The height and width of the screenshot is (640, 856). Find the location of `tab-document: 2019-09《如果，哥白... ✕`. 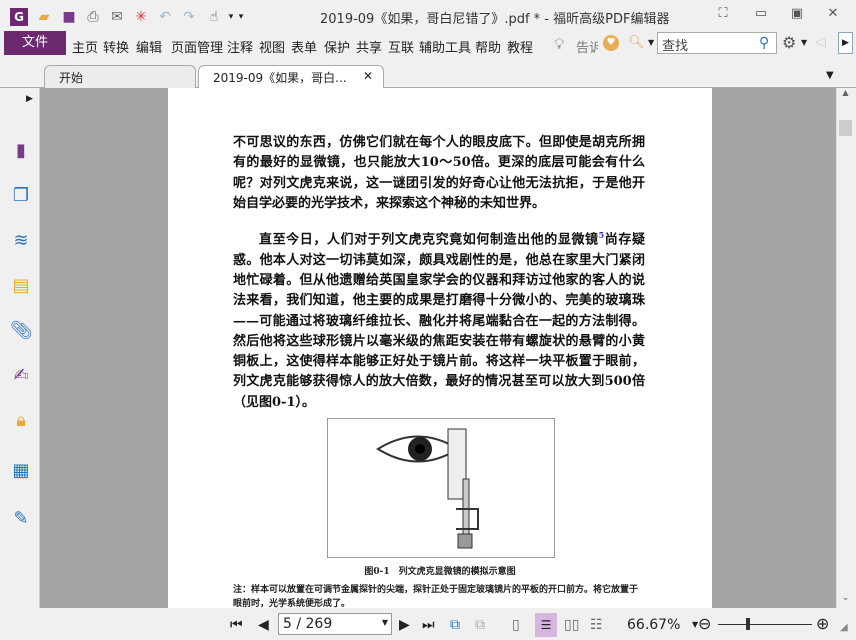

tab-document: 2019-09《如果，哥白... ✕ is located at coordinates (291, 77).